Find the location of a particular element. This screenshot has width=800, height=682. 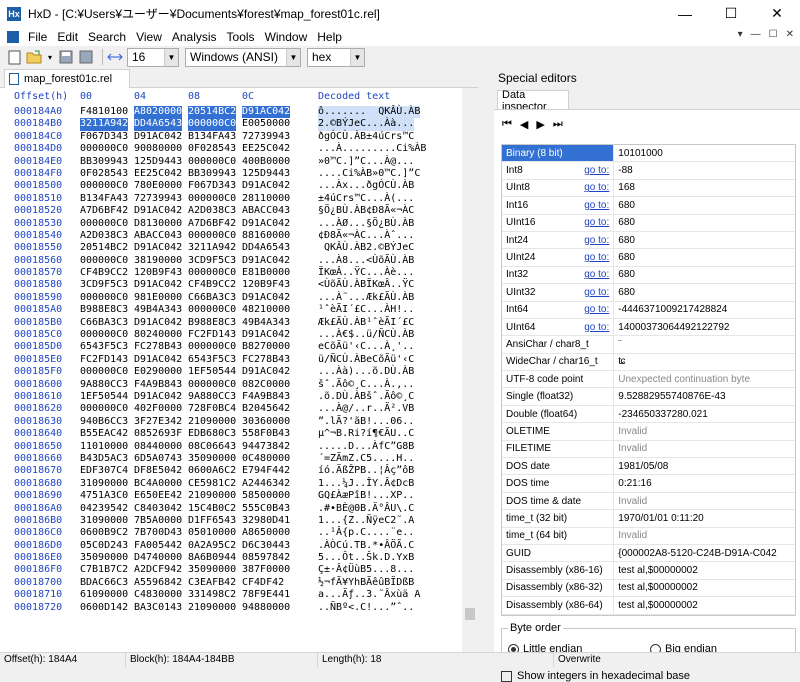

hex-byte-group: 7B5A0000 is located at coordinates (158, 521).